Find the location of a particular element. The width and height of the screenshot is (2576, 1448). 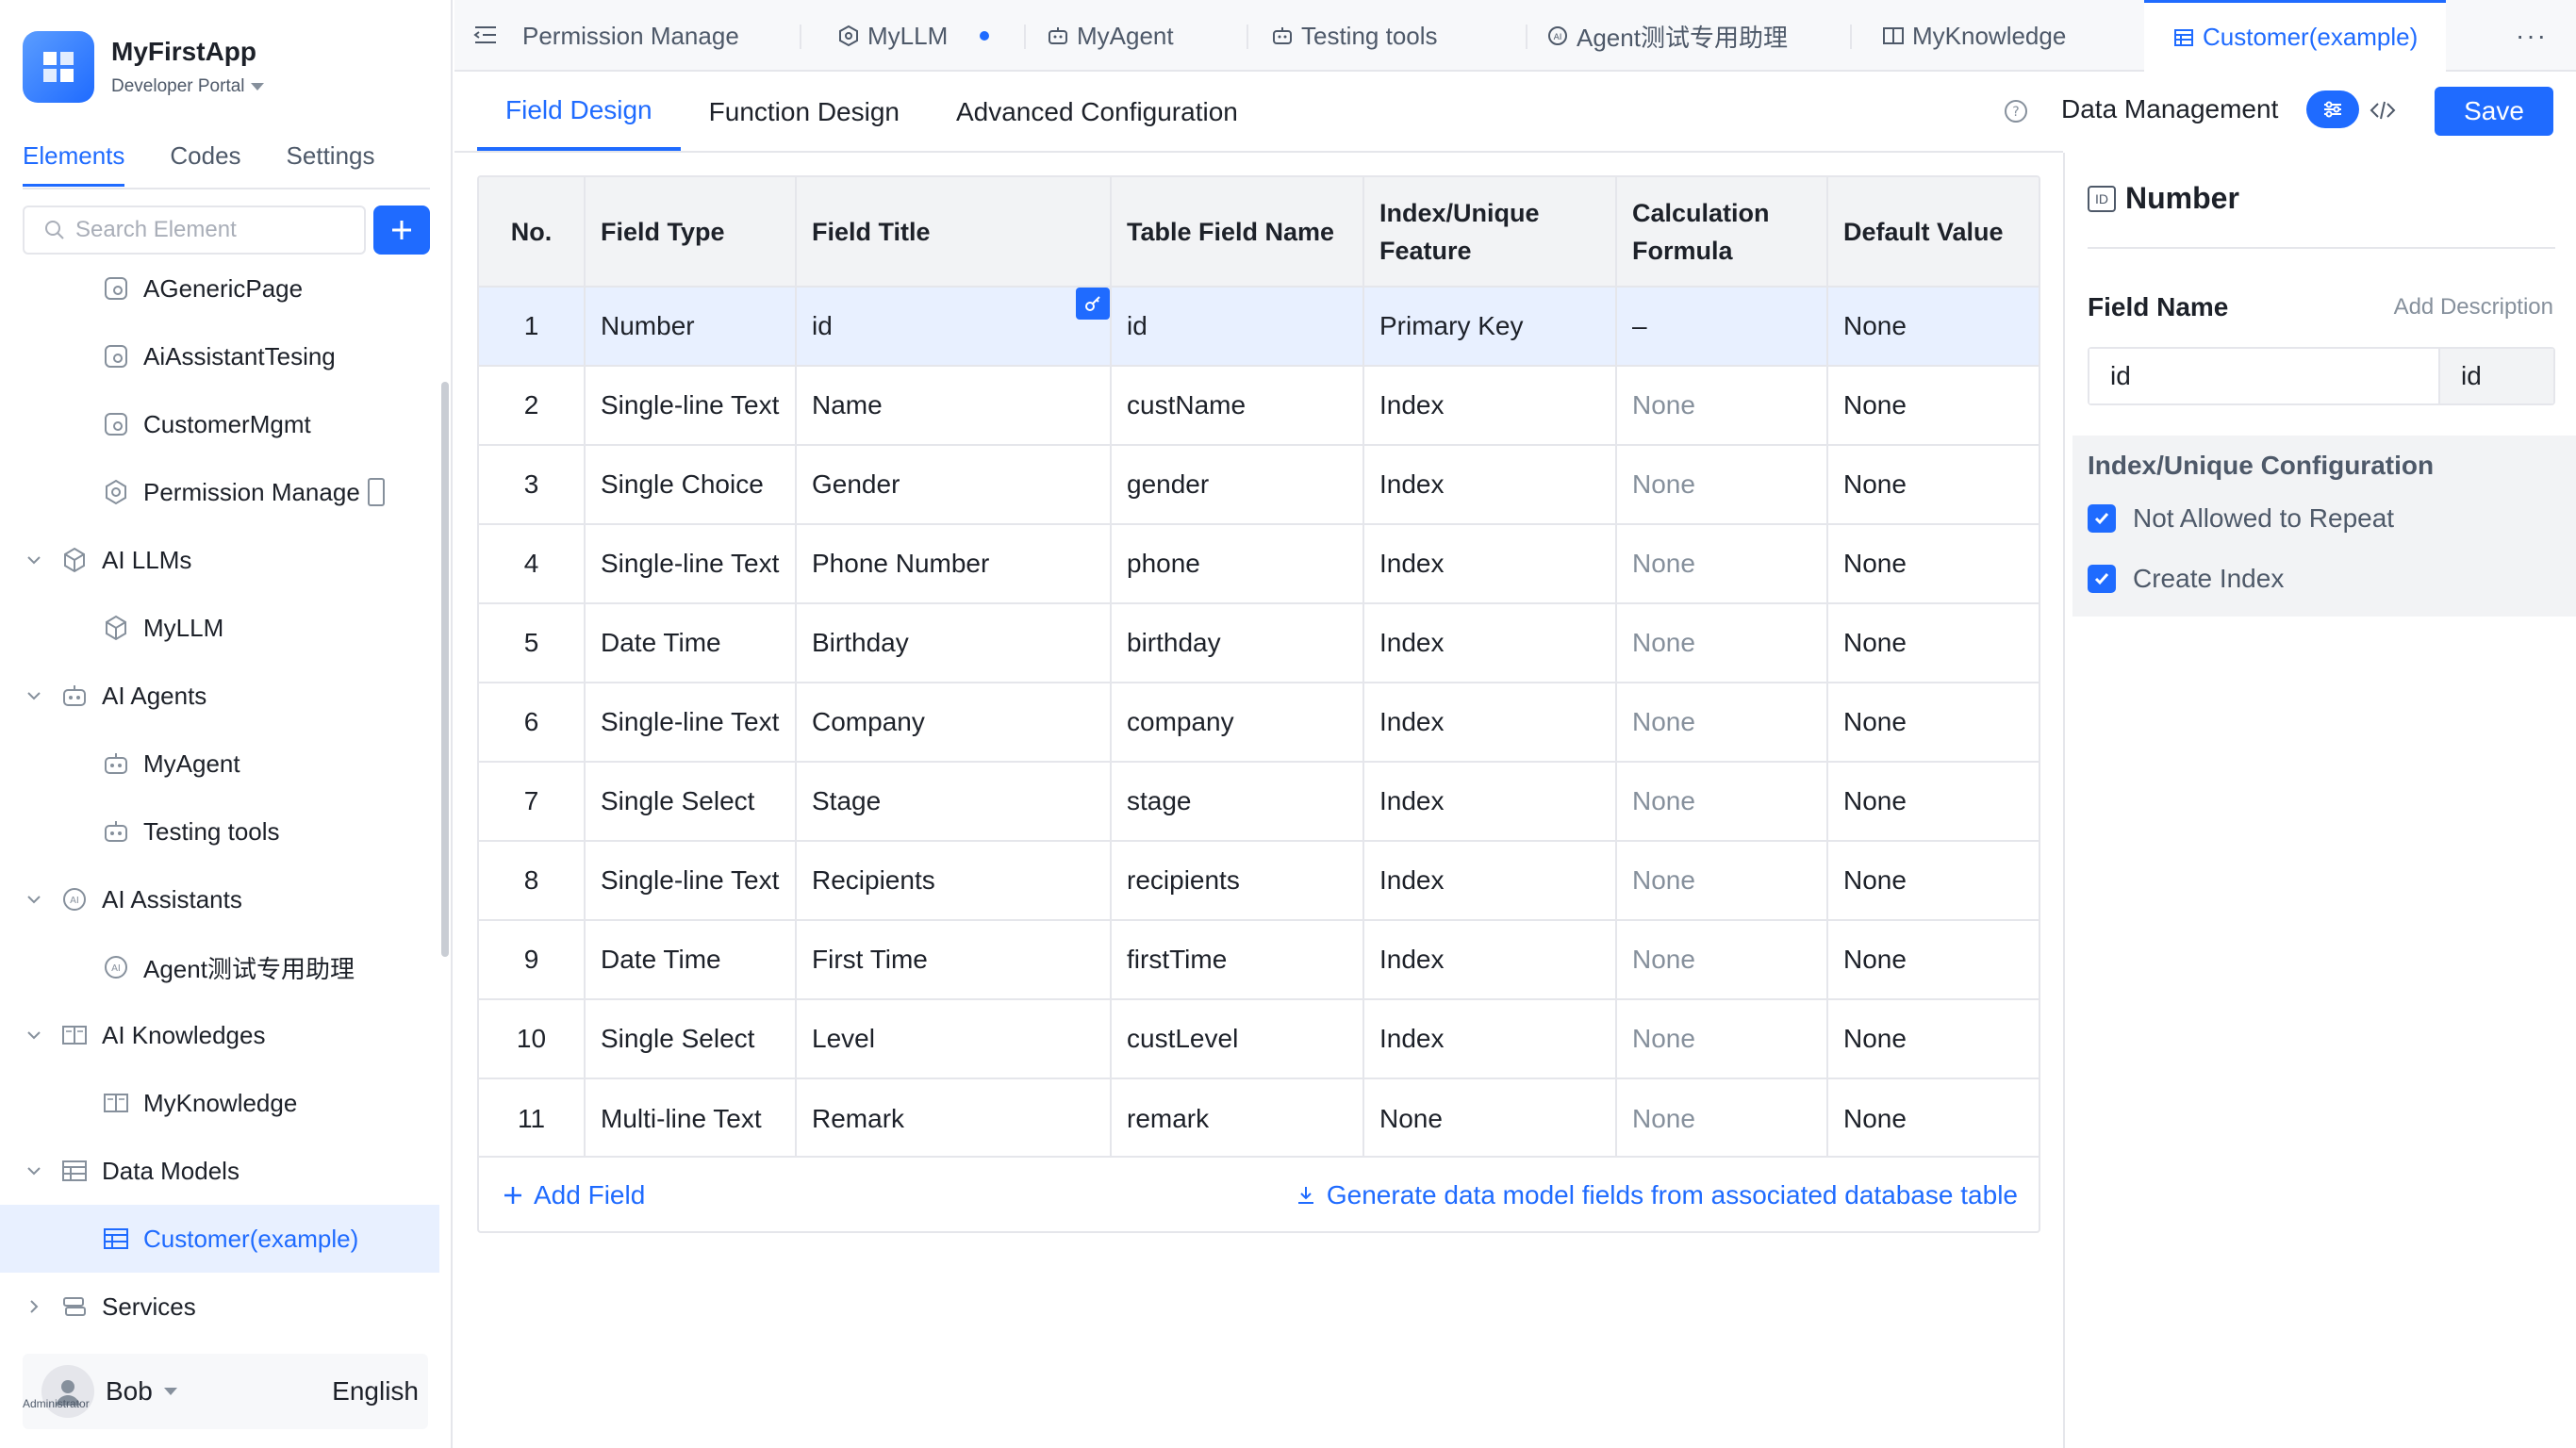

cell-index: Index is located at coordinates (1490, 880).